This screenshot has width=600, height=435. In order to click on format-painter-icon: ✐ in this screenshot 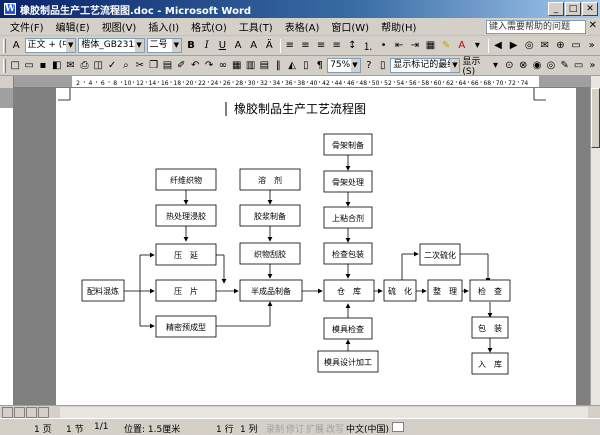, I will do `click(181, 66)`.